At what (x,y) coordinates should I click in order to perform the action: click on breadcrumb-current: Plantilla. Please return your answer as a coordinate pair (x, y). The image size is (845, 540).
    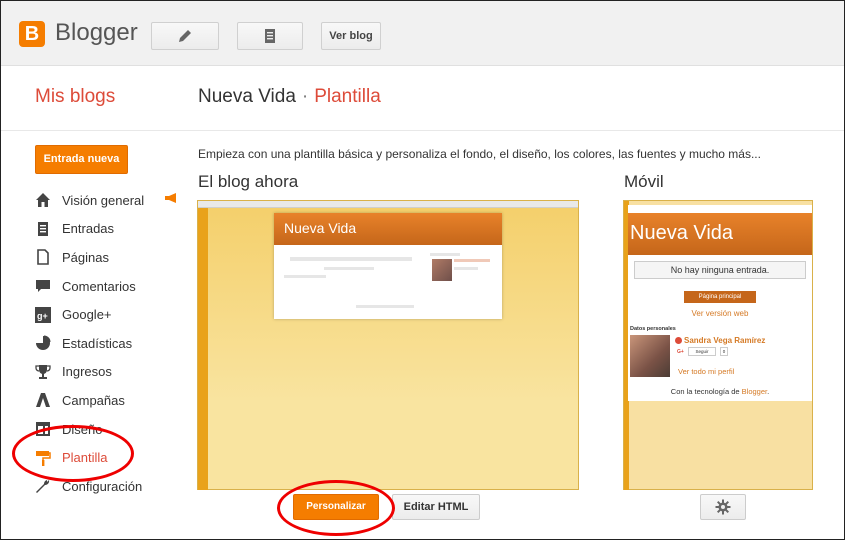
    Looking at the image, I should click on (347, 96).